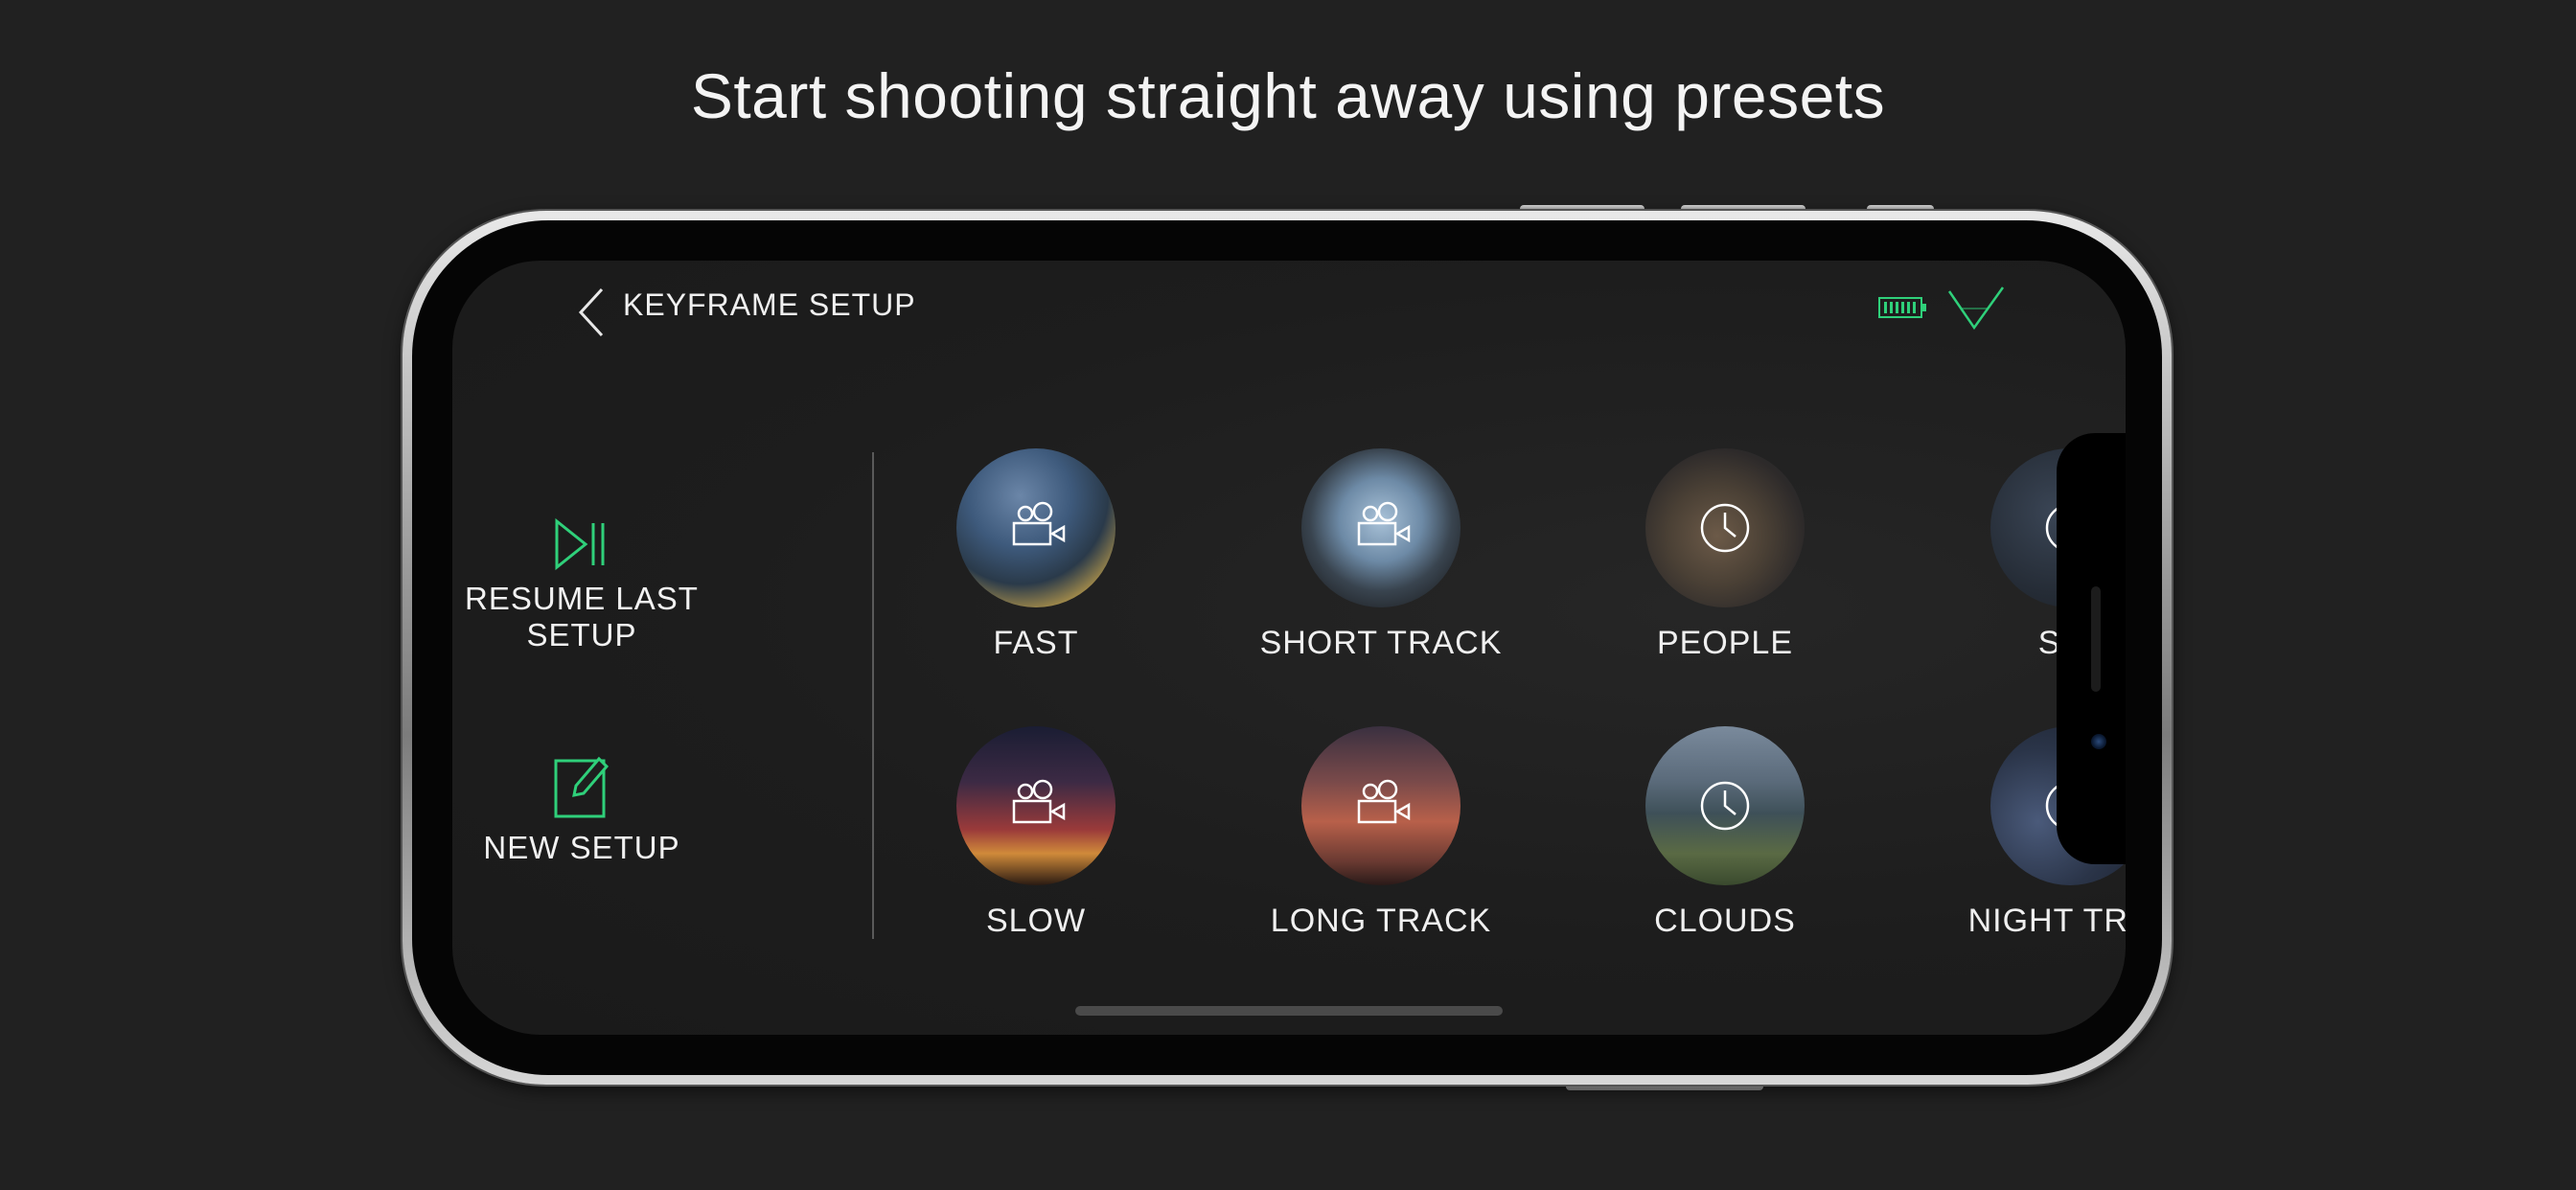 The width and height of the screenshot is (2576, 1190). Describe the element at coordinates (1036, 921) in the screenshot. I see `preset-label: SLOW` at that location.